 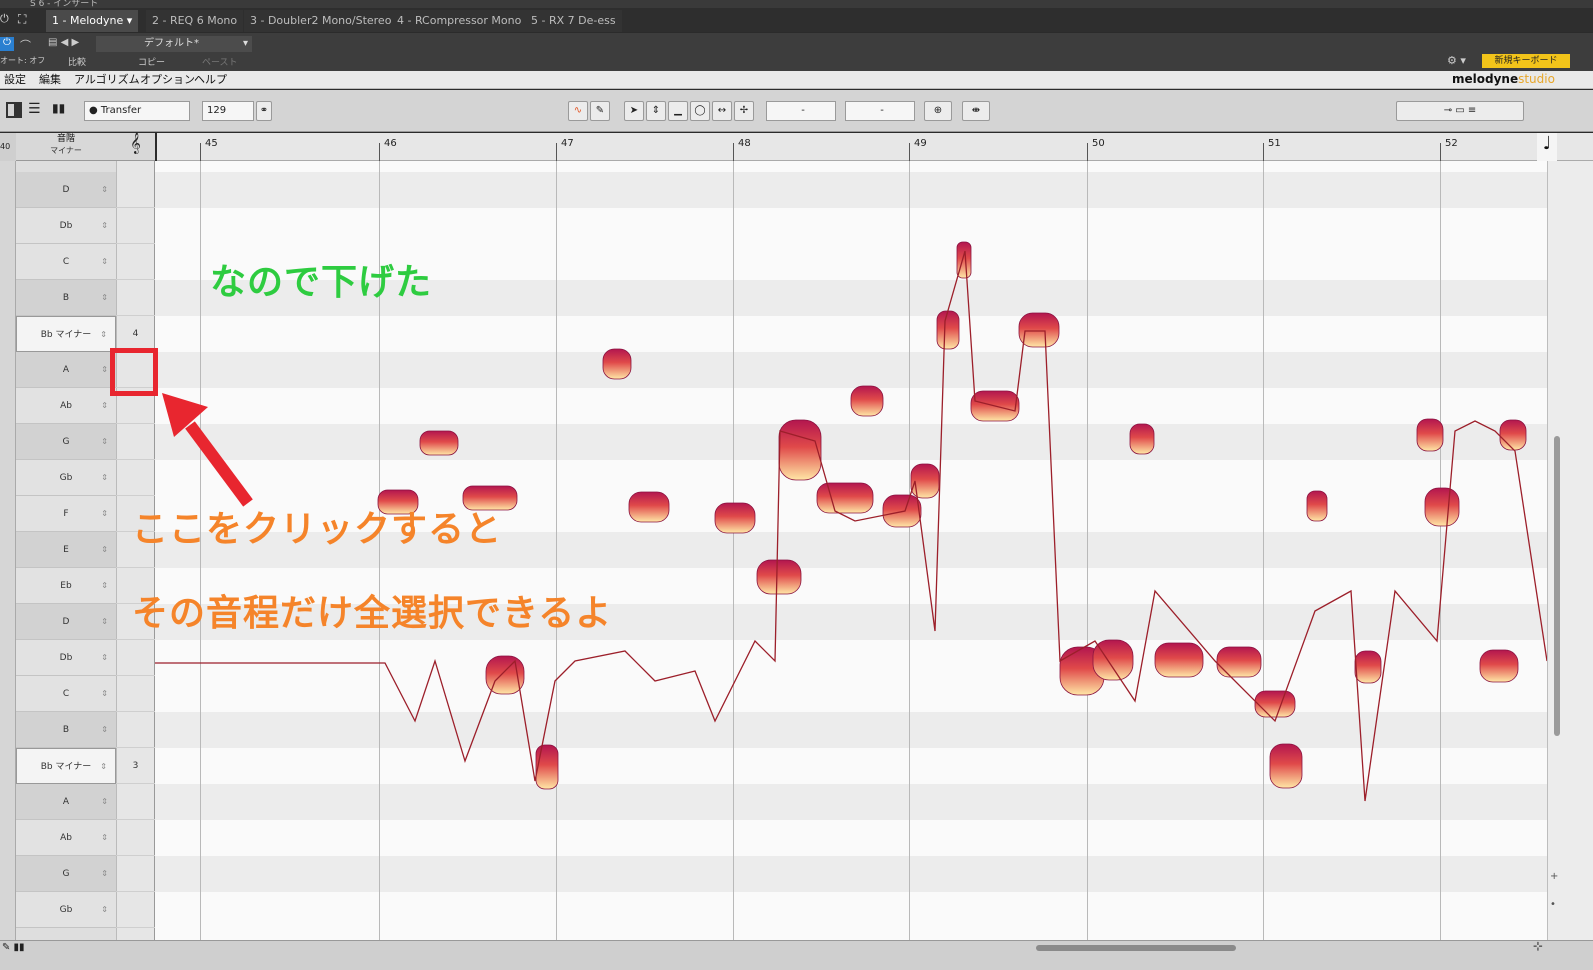 I want to click on tempo-field: 129, so click(x=228, y=111).